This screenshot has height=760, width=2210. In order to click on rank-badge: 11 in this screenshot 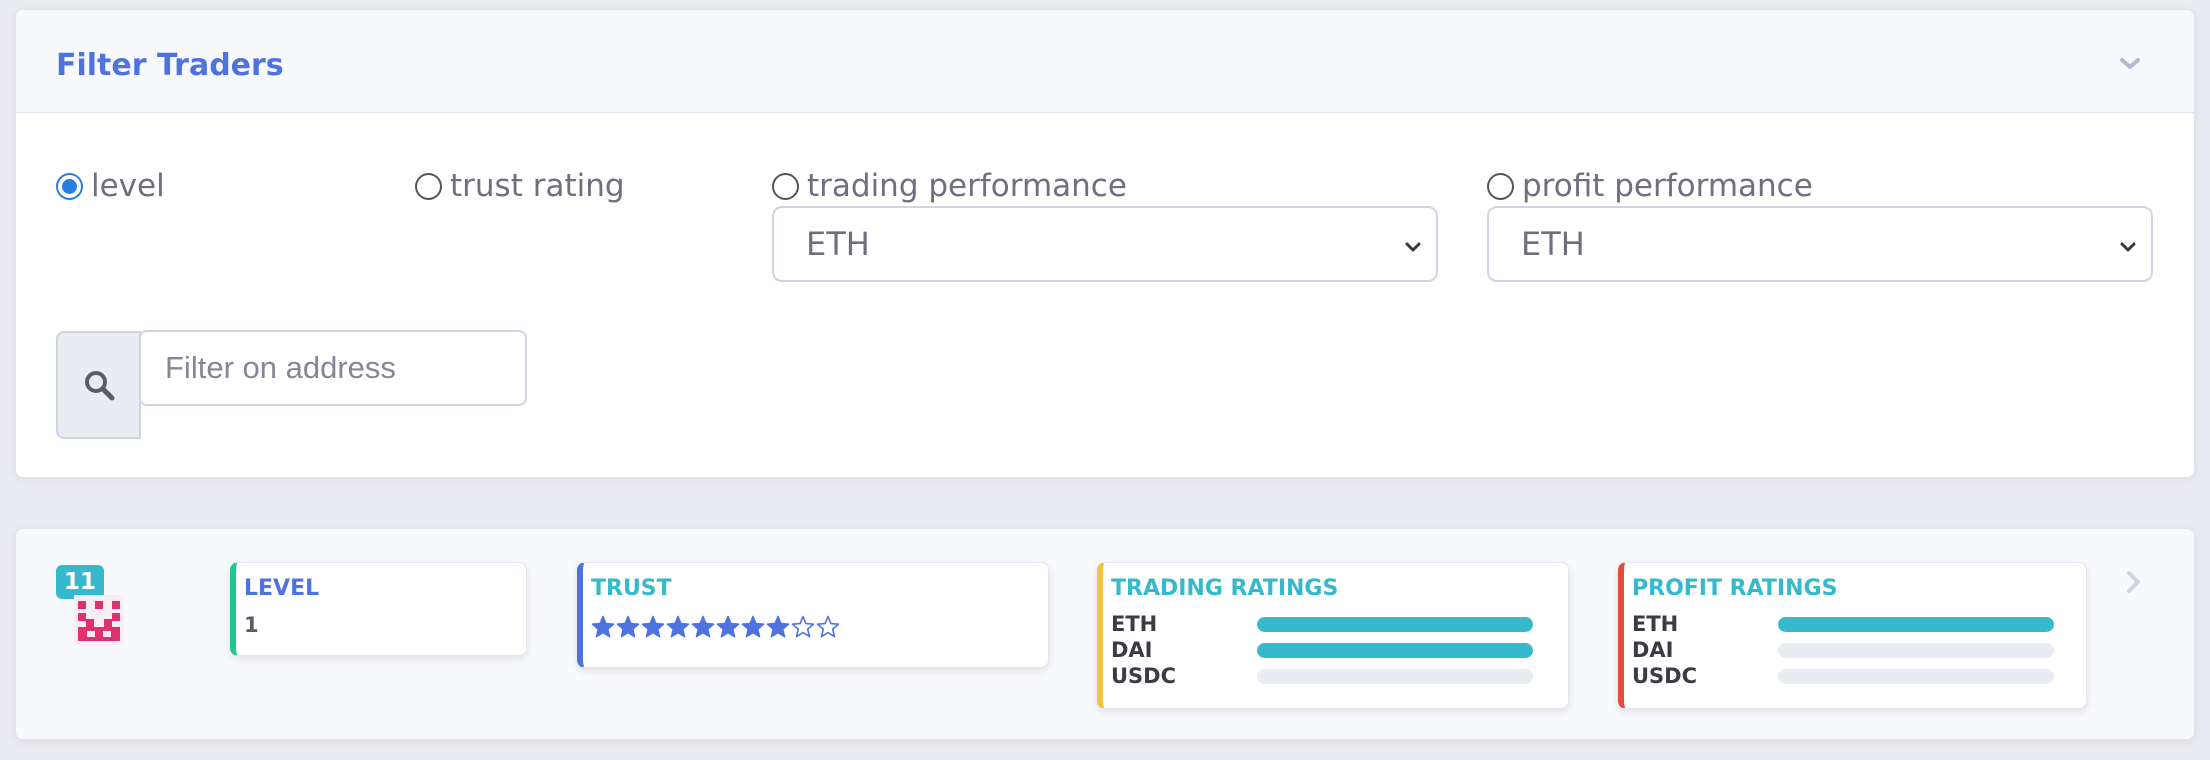, I will do `click(80, 582)`.